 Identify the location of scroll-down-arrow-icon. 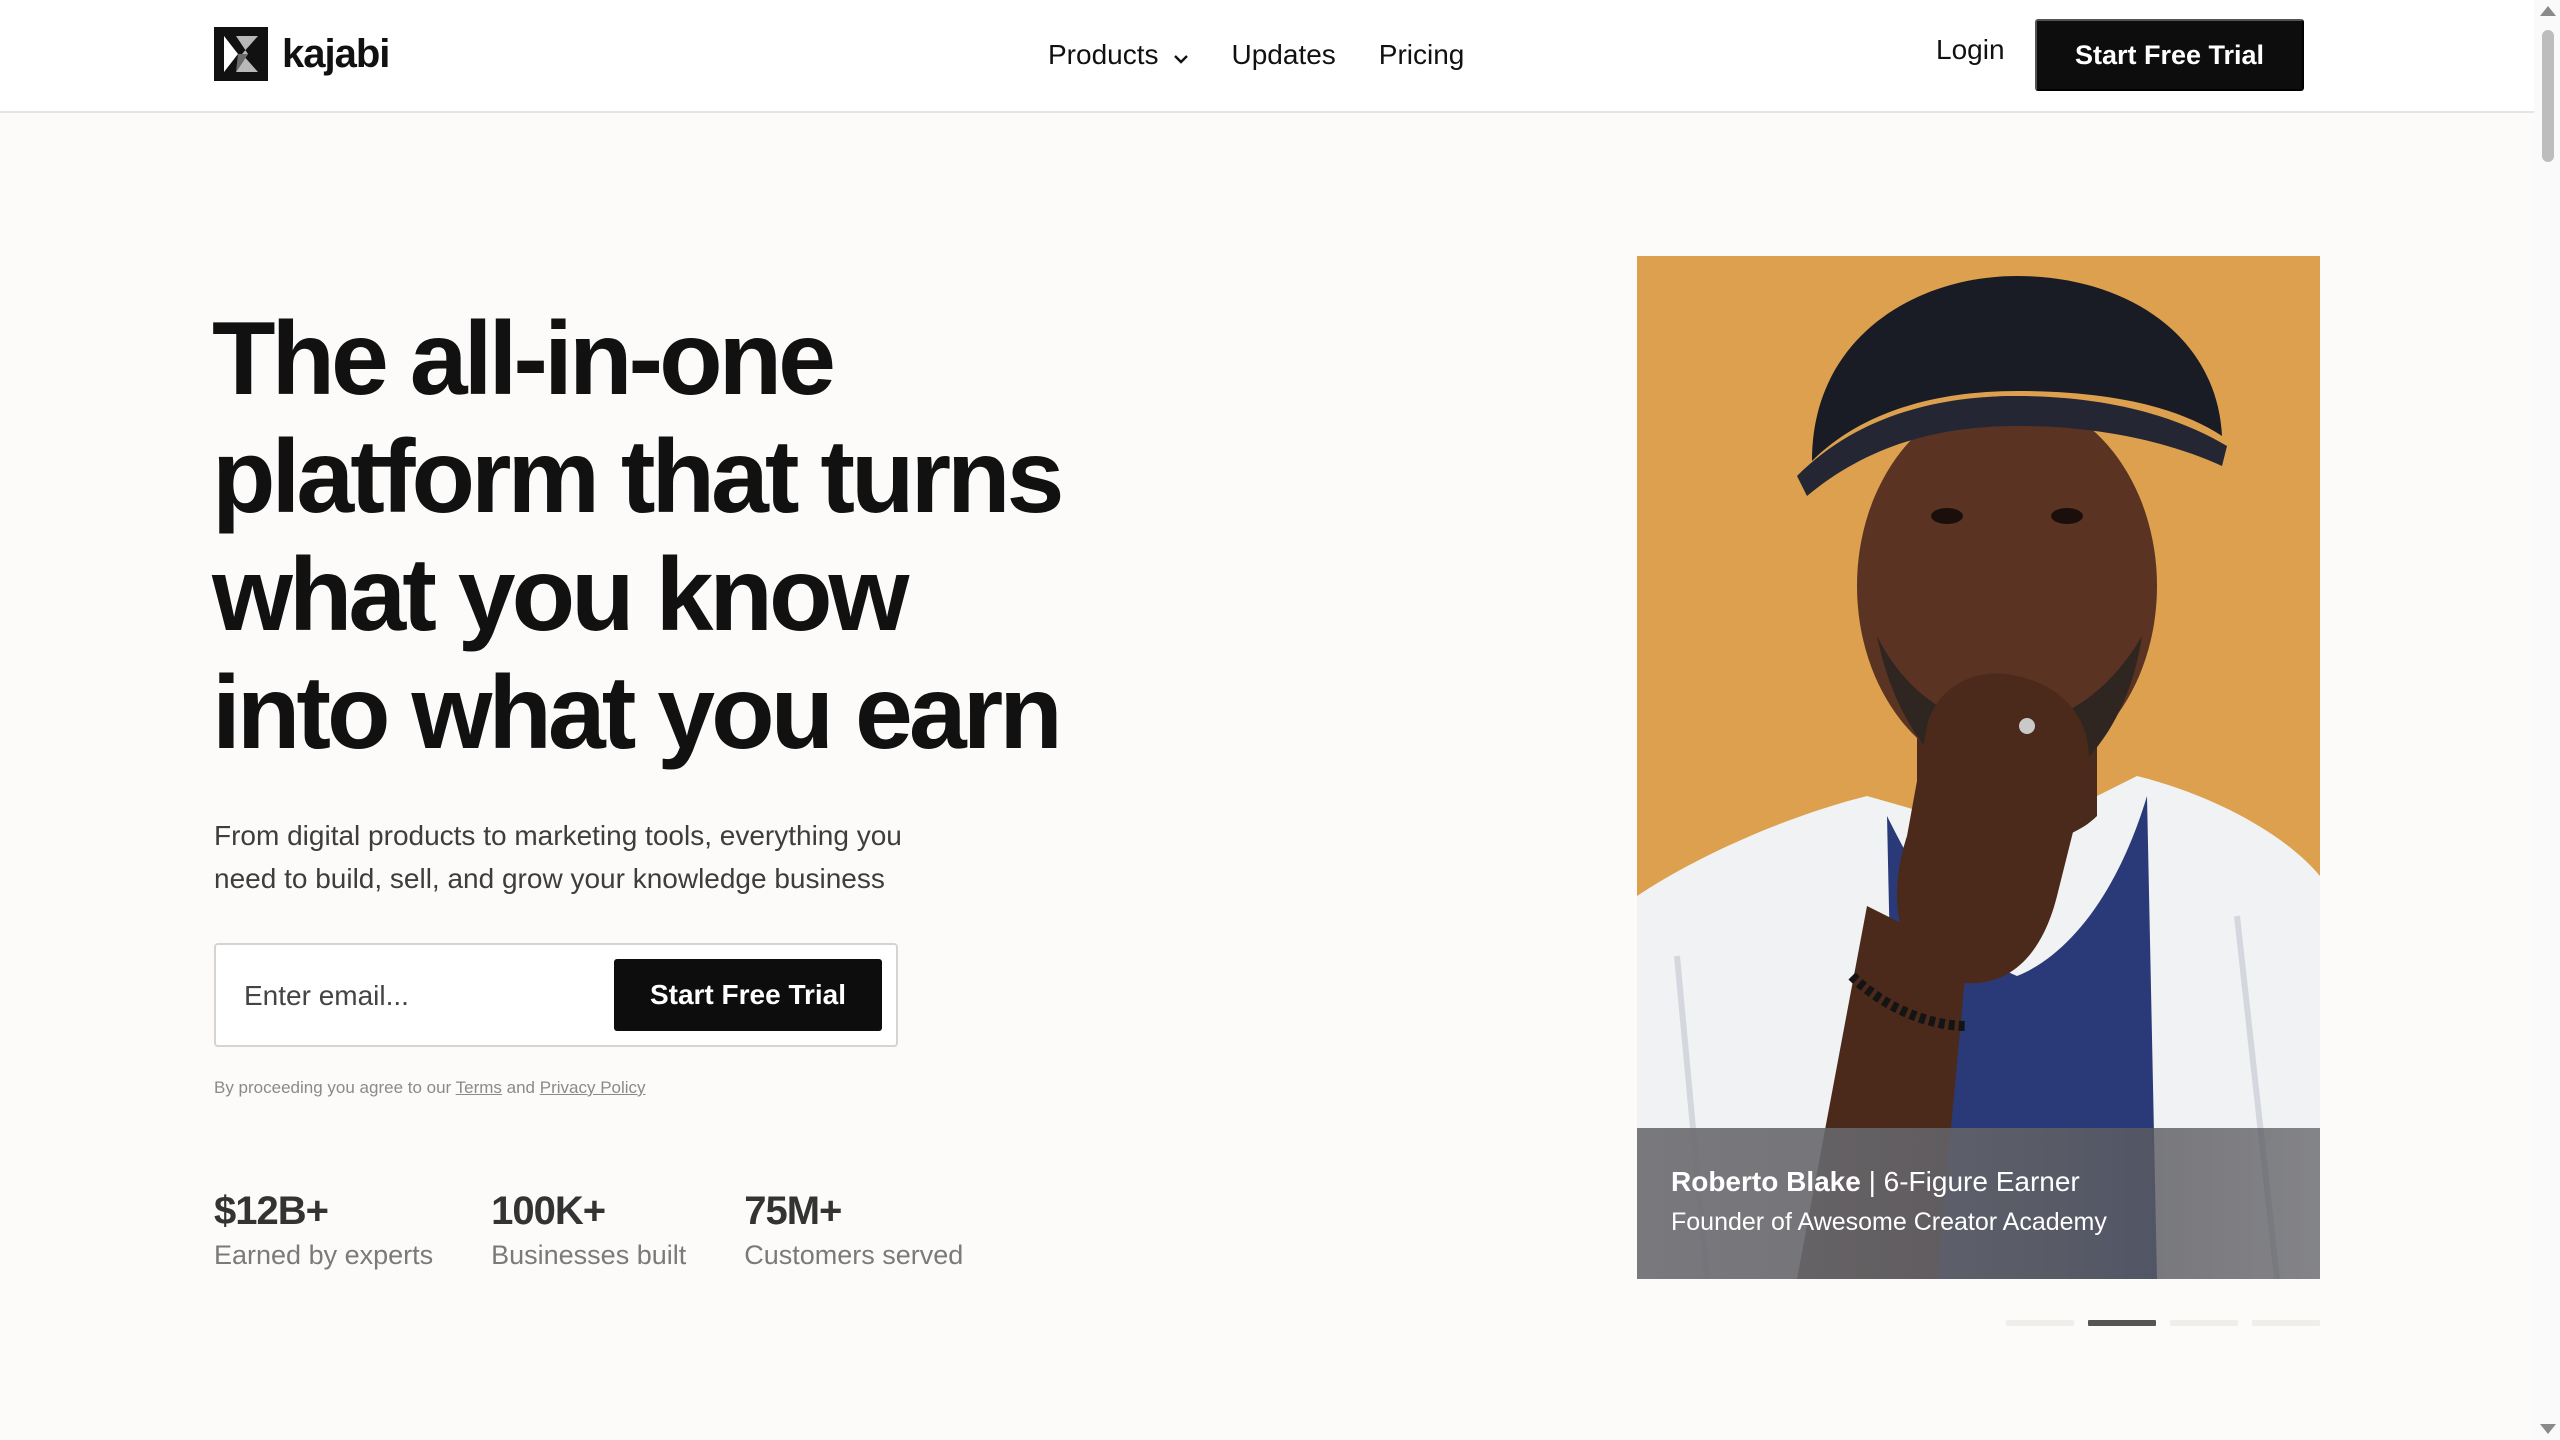
(2548, 1429).